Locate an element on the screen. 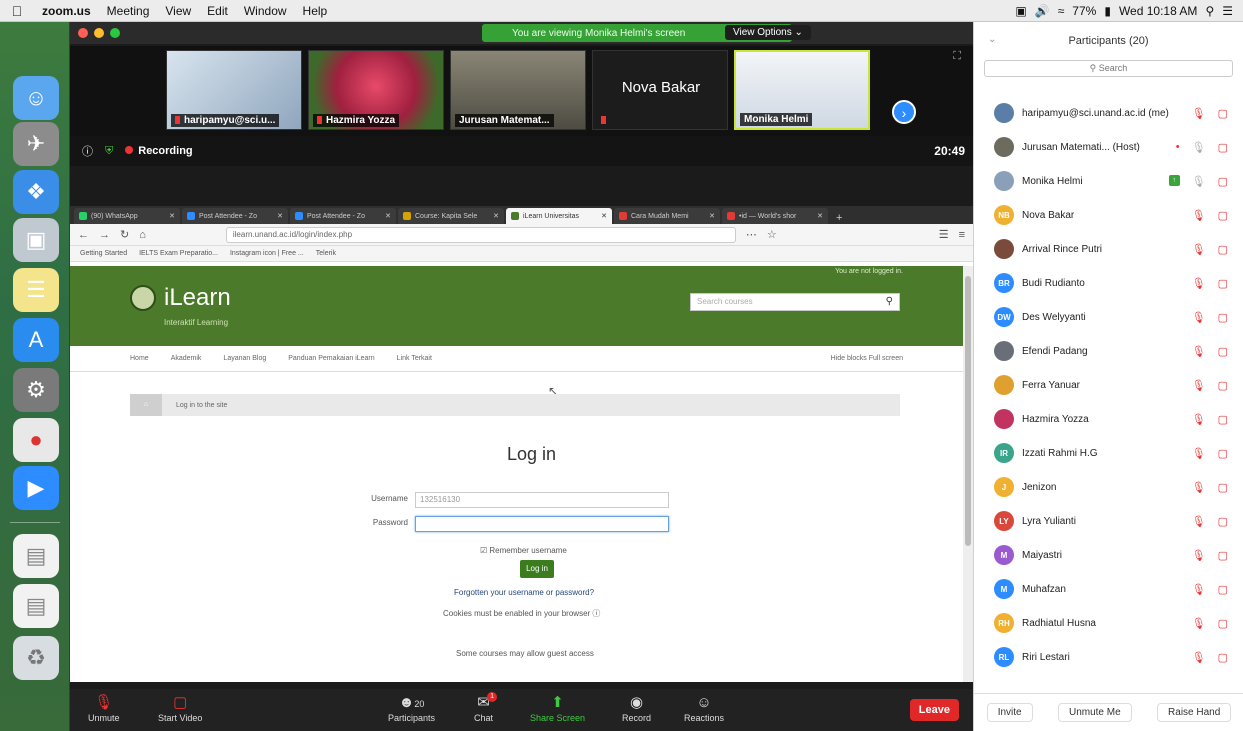  app-store-icon: A is located at coordinates (36, 340).